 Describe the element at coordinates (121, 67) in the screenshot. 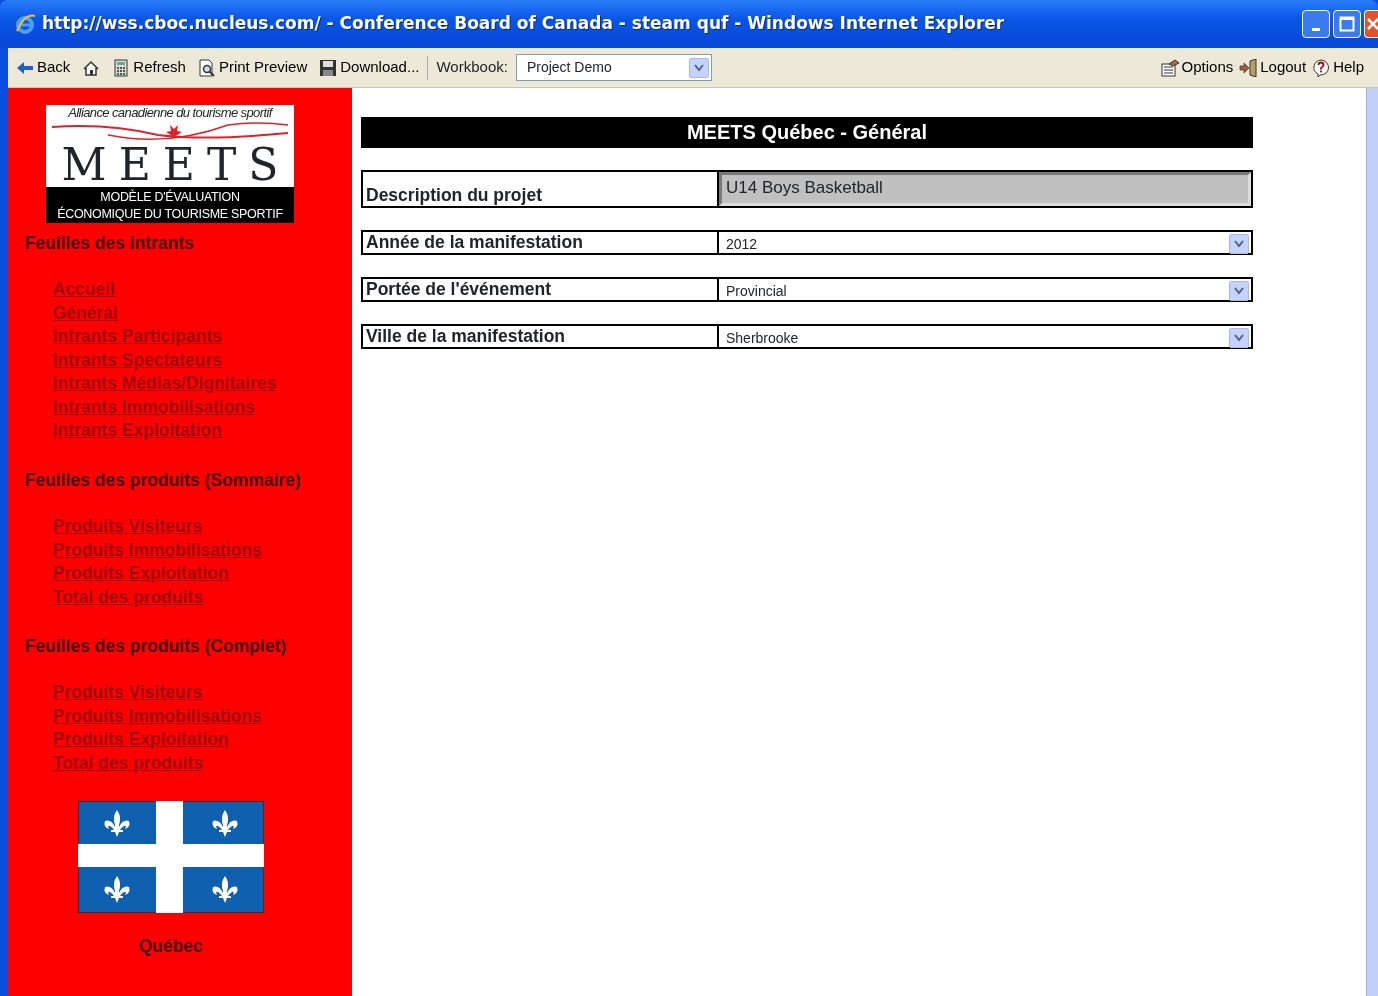

I see `calculator-icon` at that location.